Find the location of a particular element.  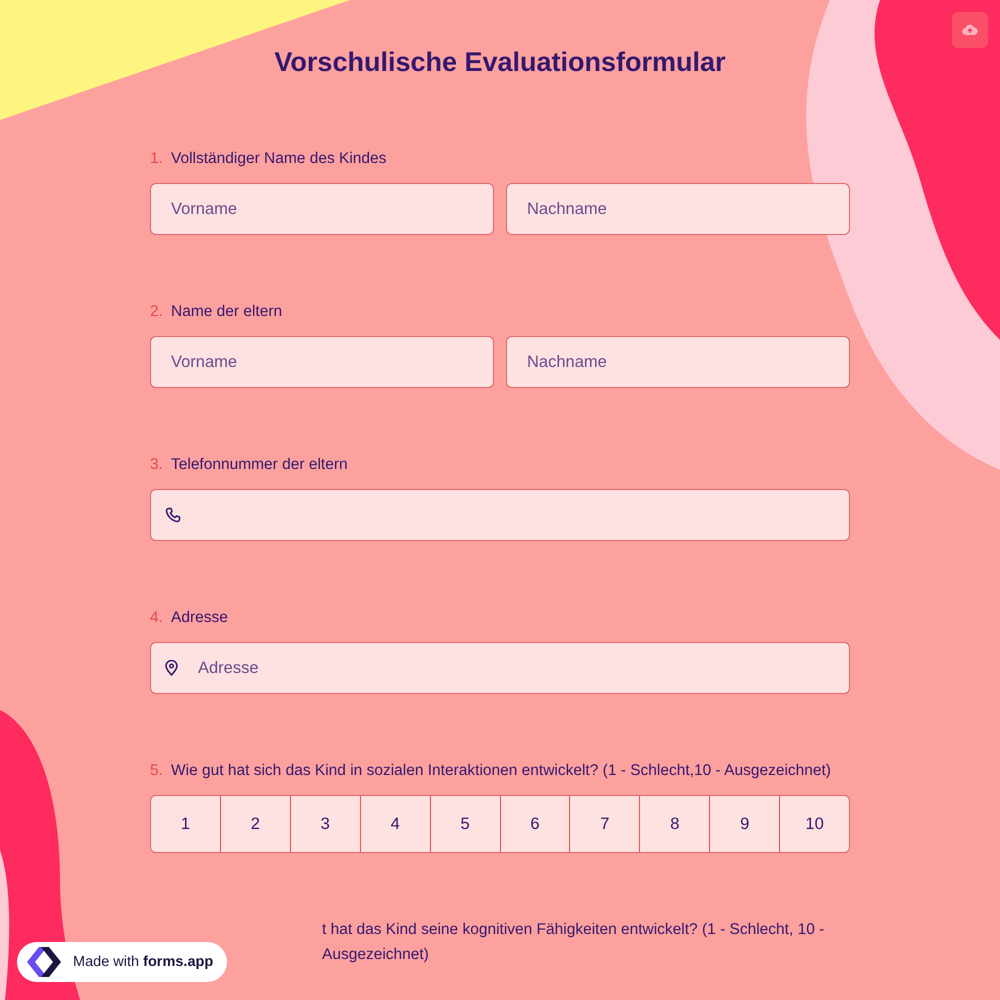

address-field: Adresse is located at coordinates (500, 668).